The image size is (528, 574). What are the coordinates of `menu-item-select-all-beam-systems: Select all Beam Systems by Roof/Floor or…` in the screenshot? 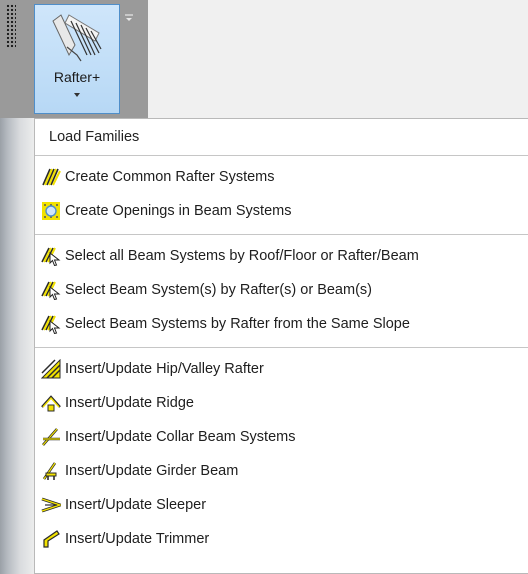 It's located at (281, 256).